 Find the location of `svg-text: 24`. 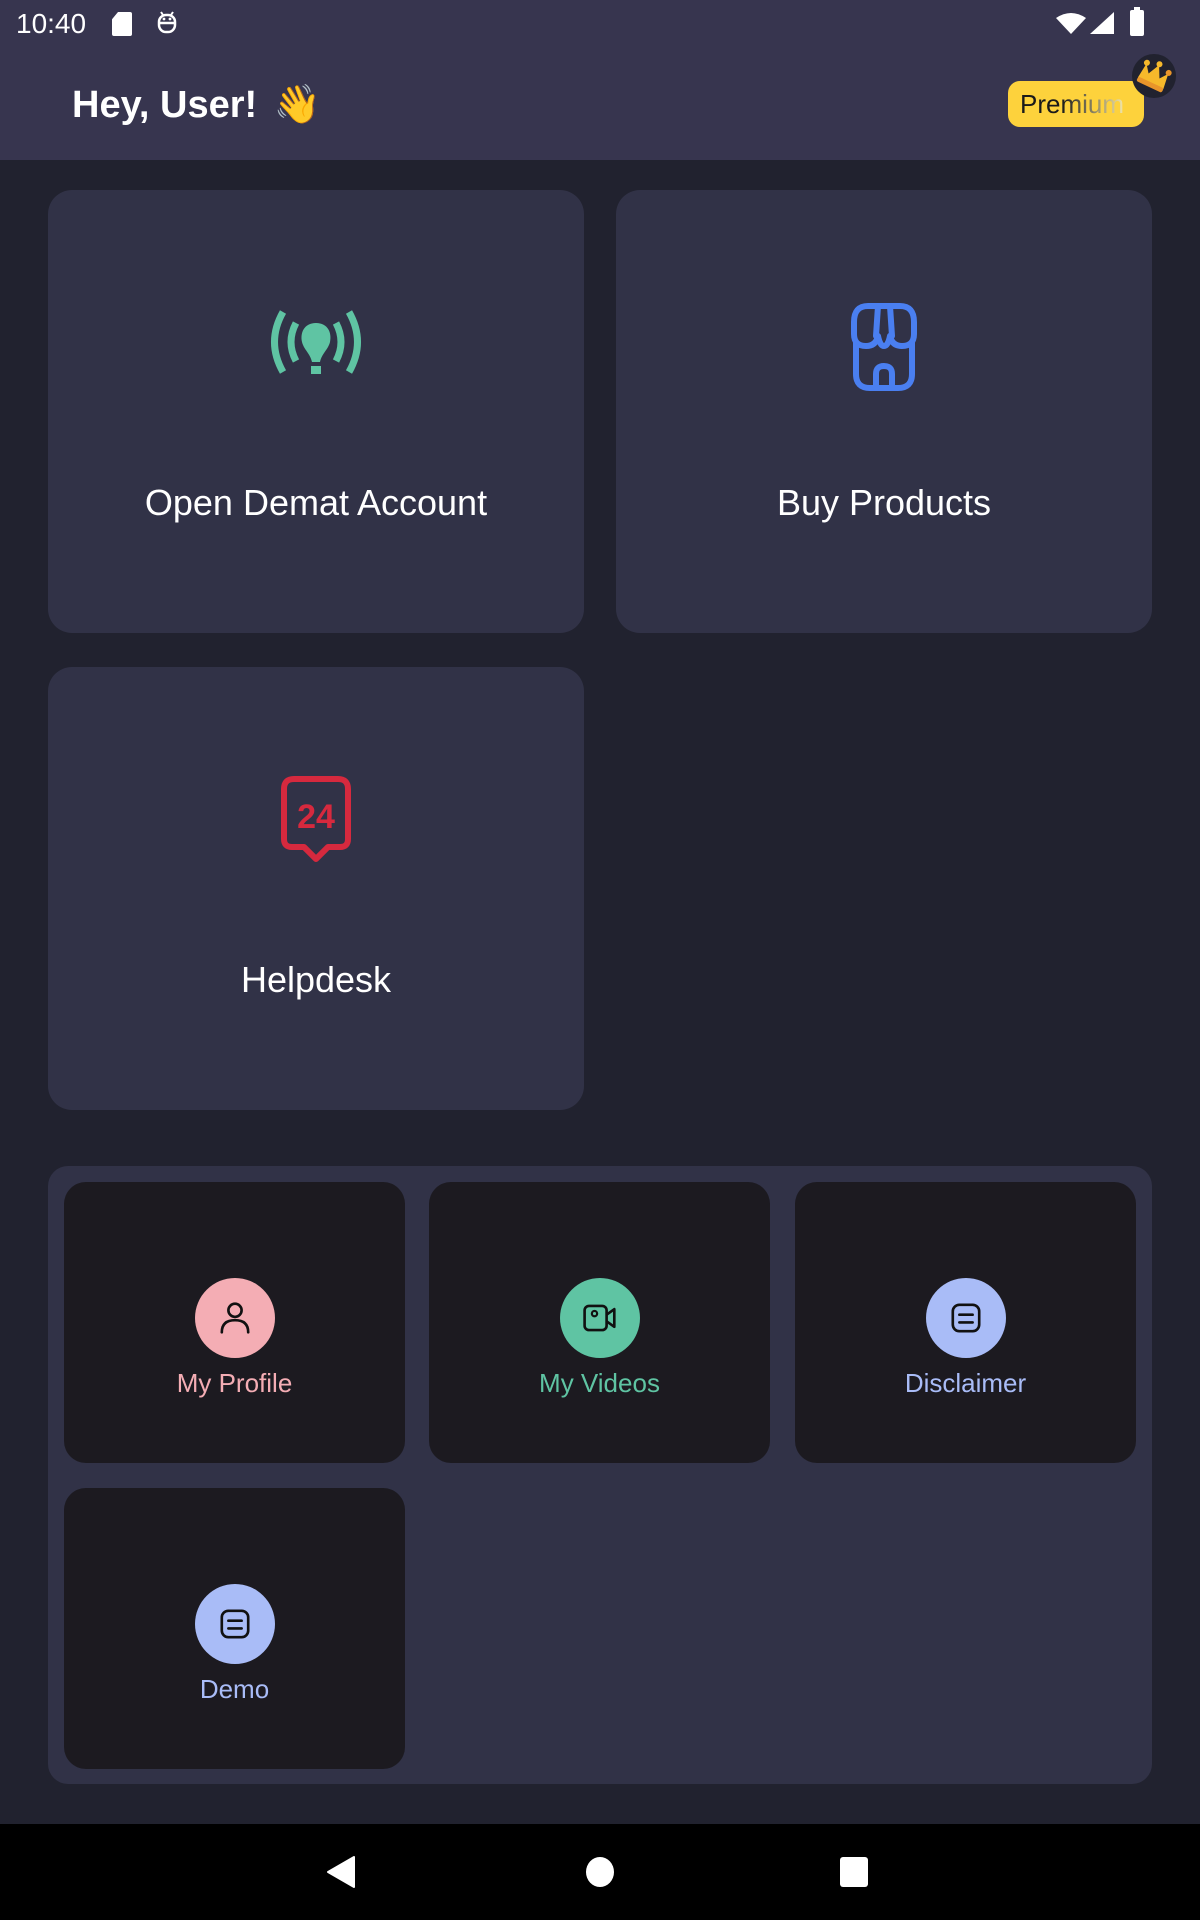

svg-text: 24 is located at coordinates (316, 817).